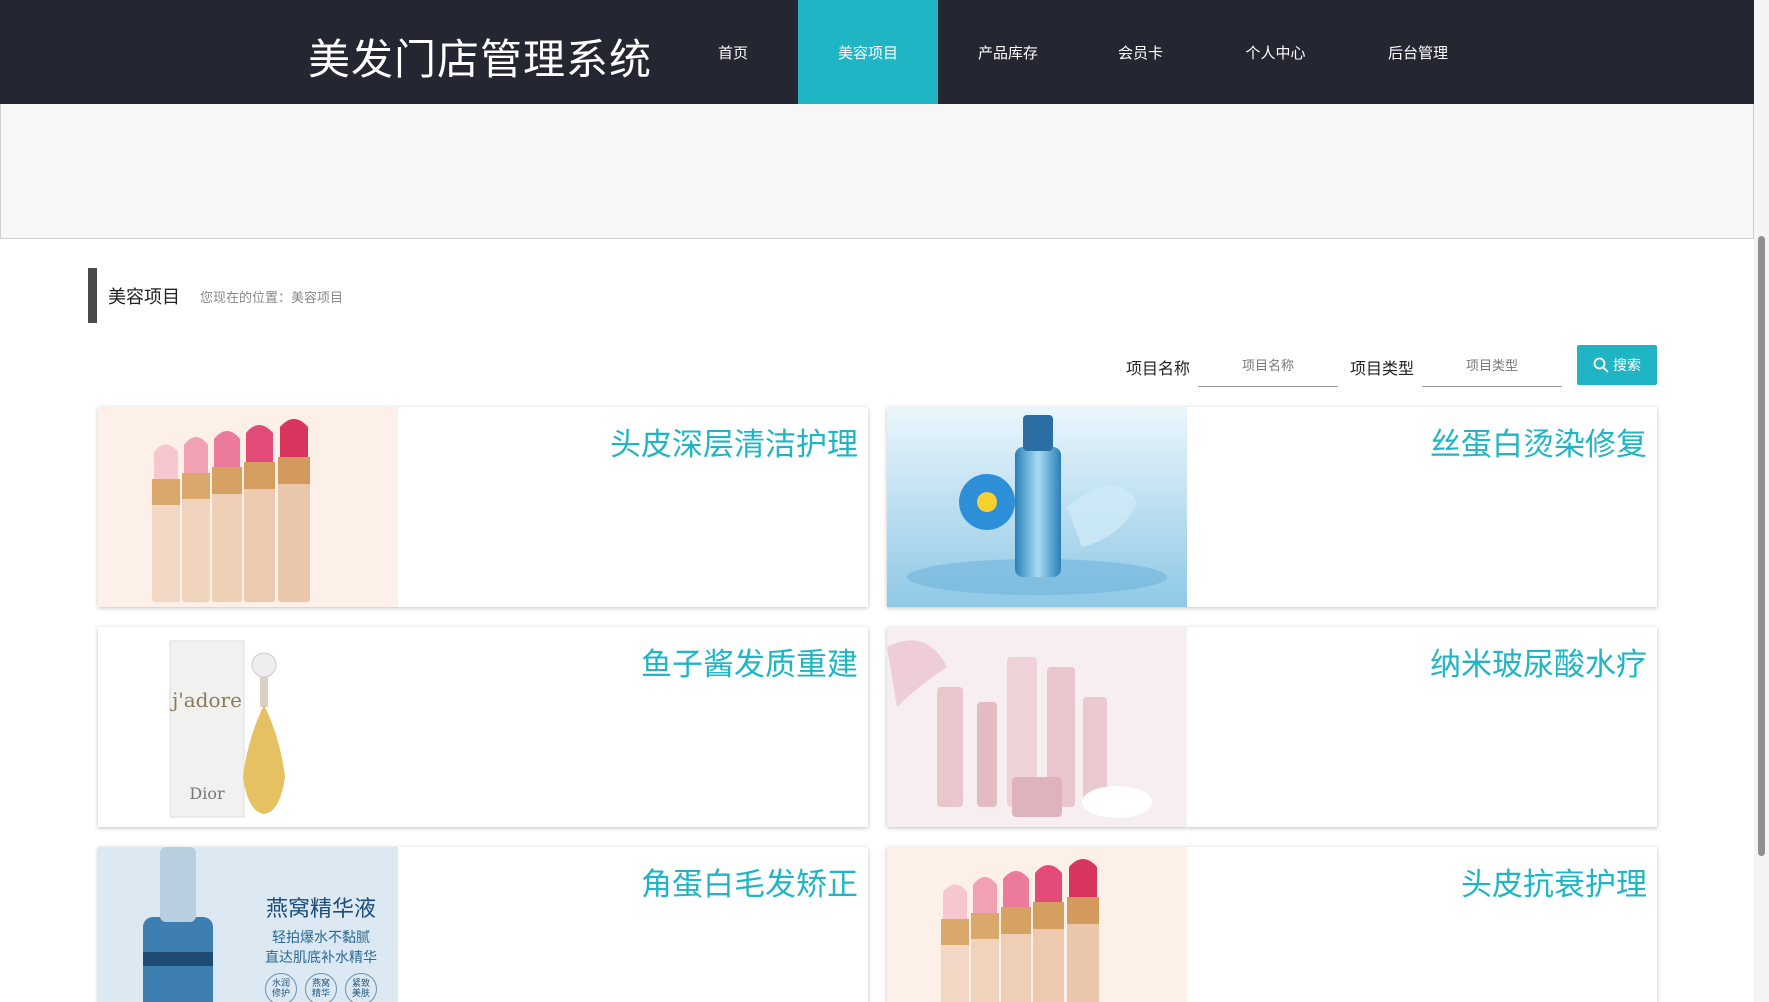 Image resolution: width=1769 pixels, height=1002 pixels. I want to click on ad-line2: 直达肌底补水精华, so click(321, 957).